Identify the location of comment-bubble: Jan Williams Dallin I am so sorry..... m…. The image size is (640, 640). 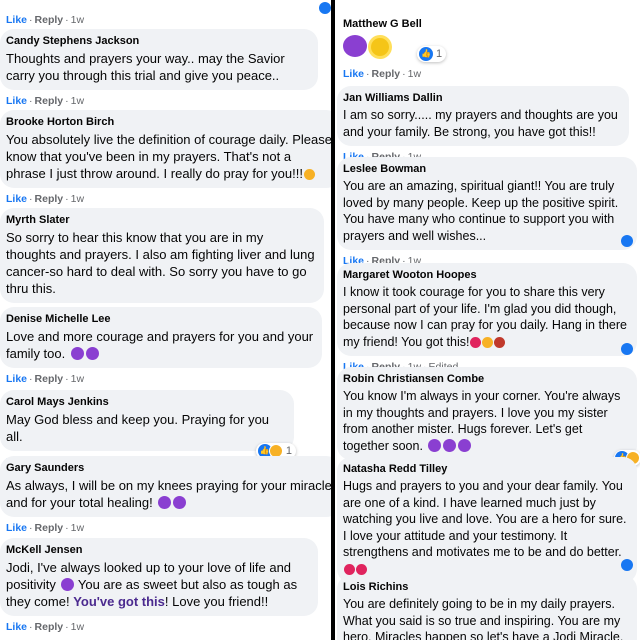
(483, 116).